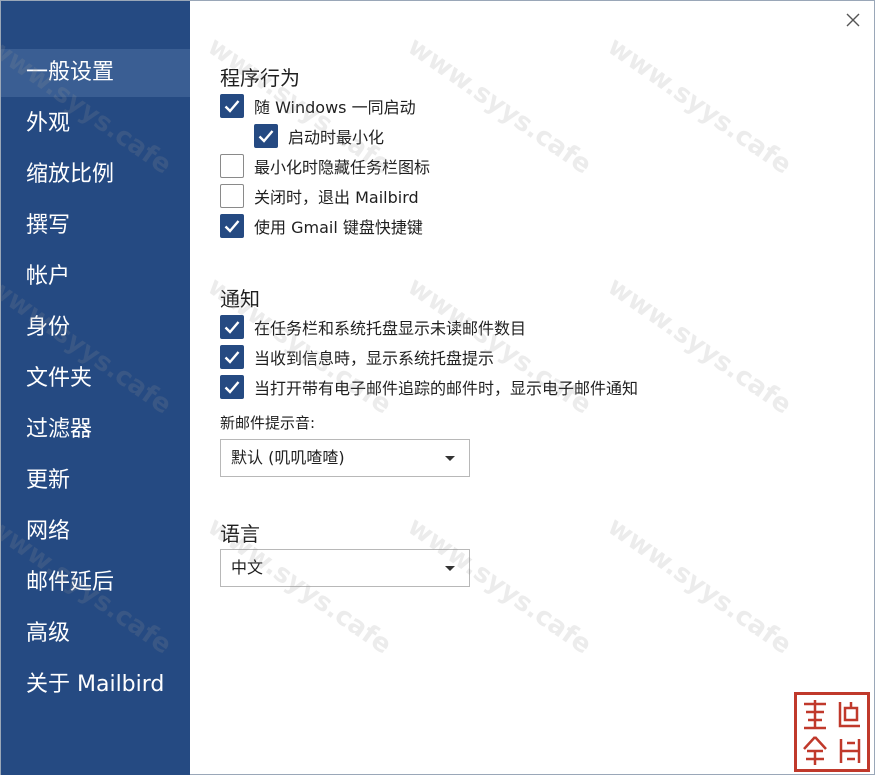  I want to click on sidebar-item-label: 缩放比例, so click(70, 174).